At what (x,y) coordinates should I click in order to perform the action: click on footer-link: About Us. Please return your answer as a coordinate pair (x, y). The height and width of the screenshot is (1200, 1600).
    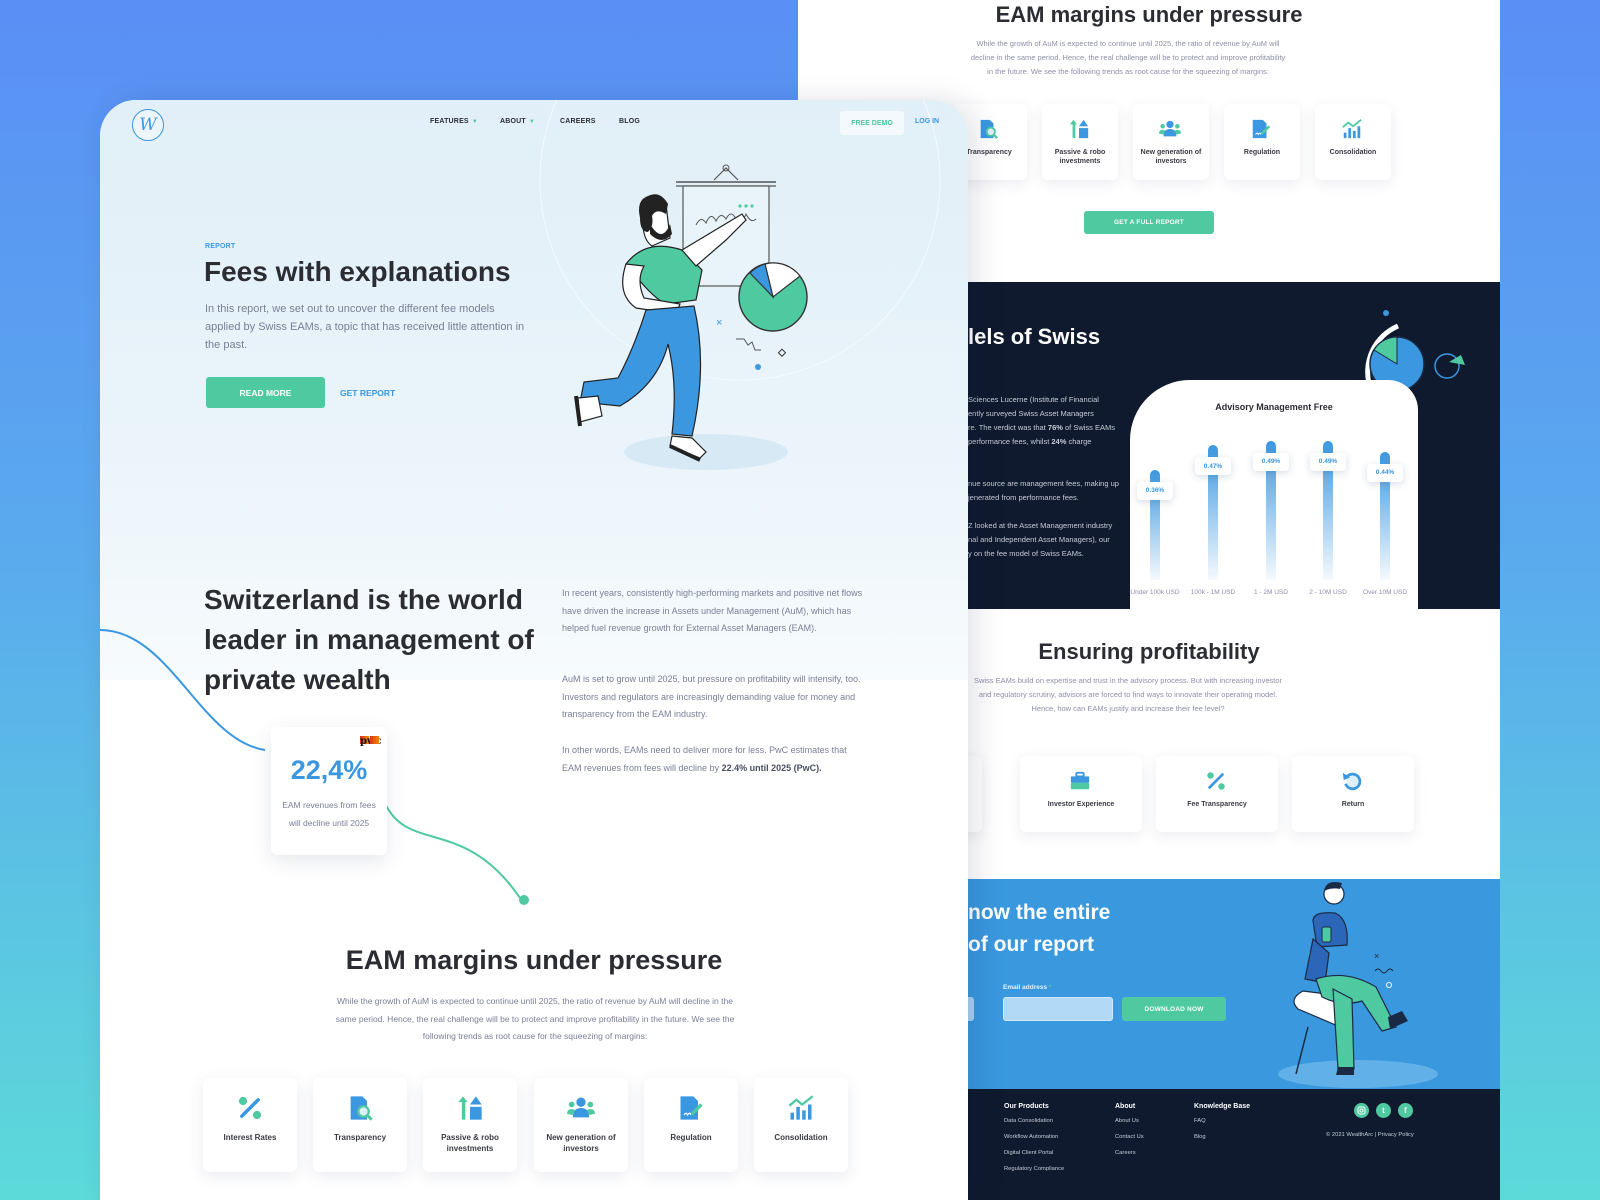
    Looking at the image, I should click on (1129, 1121).